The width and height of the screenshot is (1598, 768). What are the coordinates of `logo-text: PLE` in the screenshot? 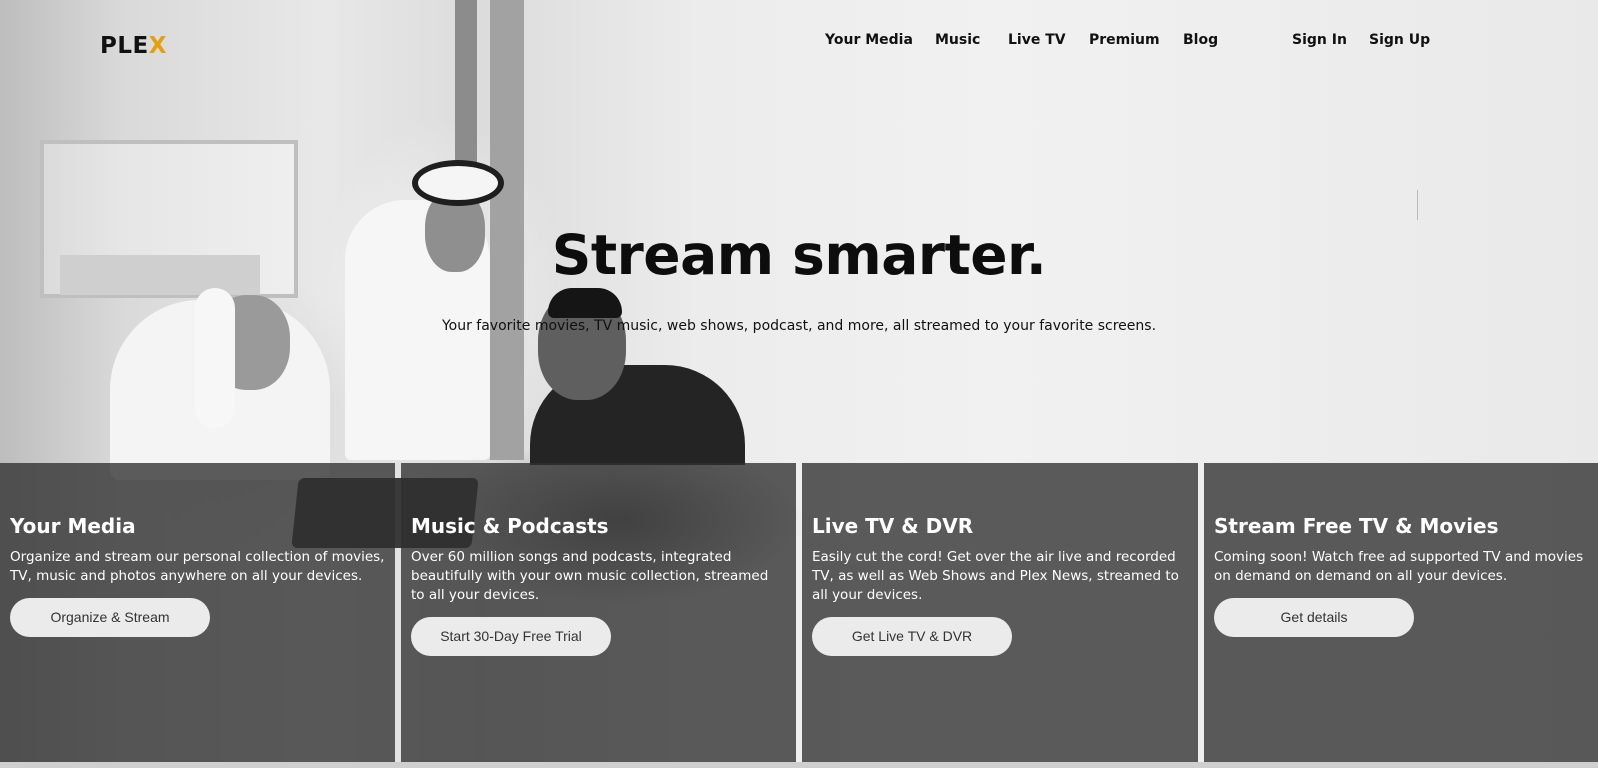 It's located at (124, 46).